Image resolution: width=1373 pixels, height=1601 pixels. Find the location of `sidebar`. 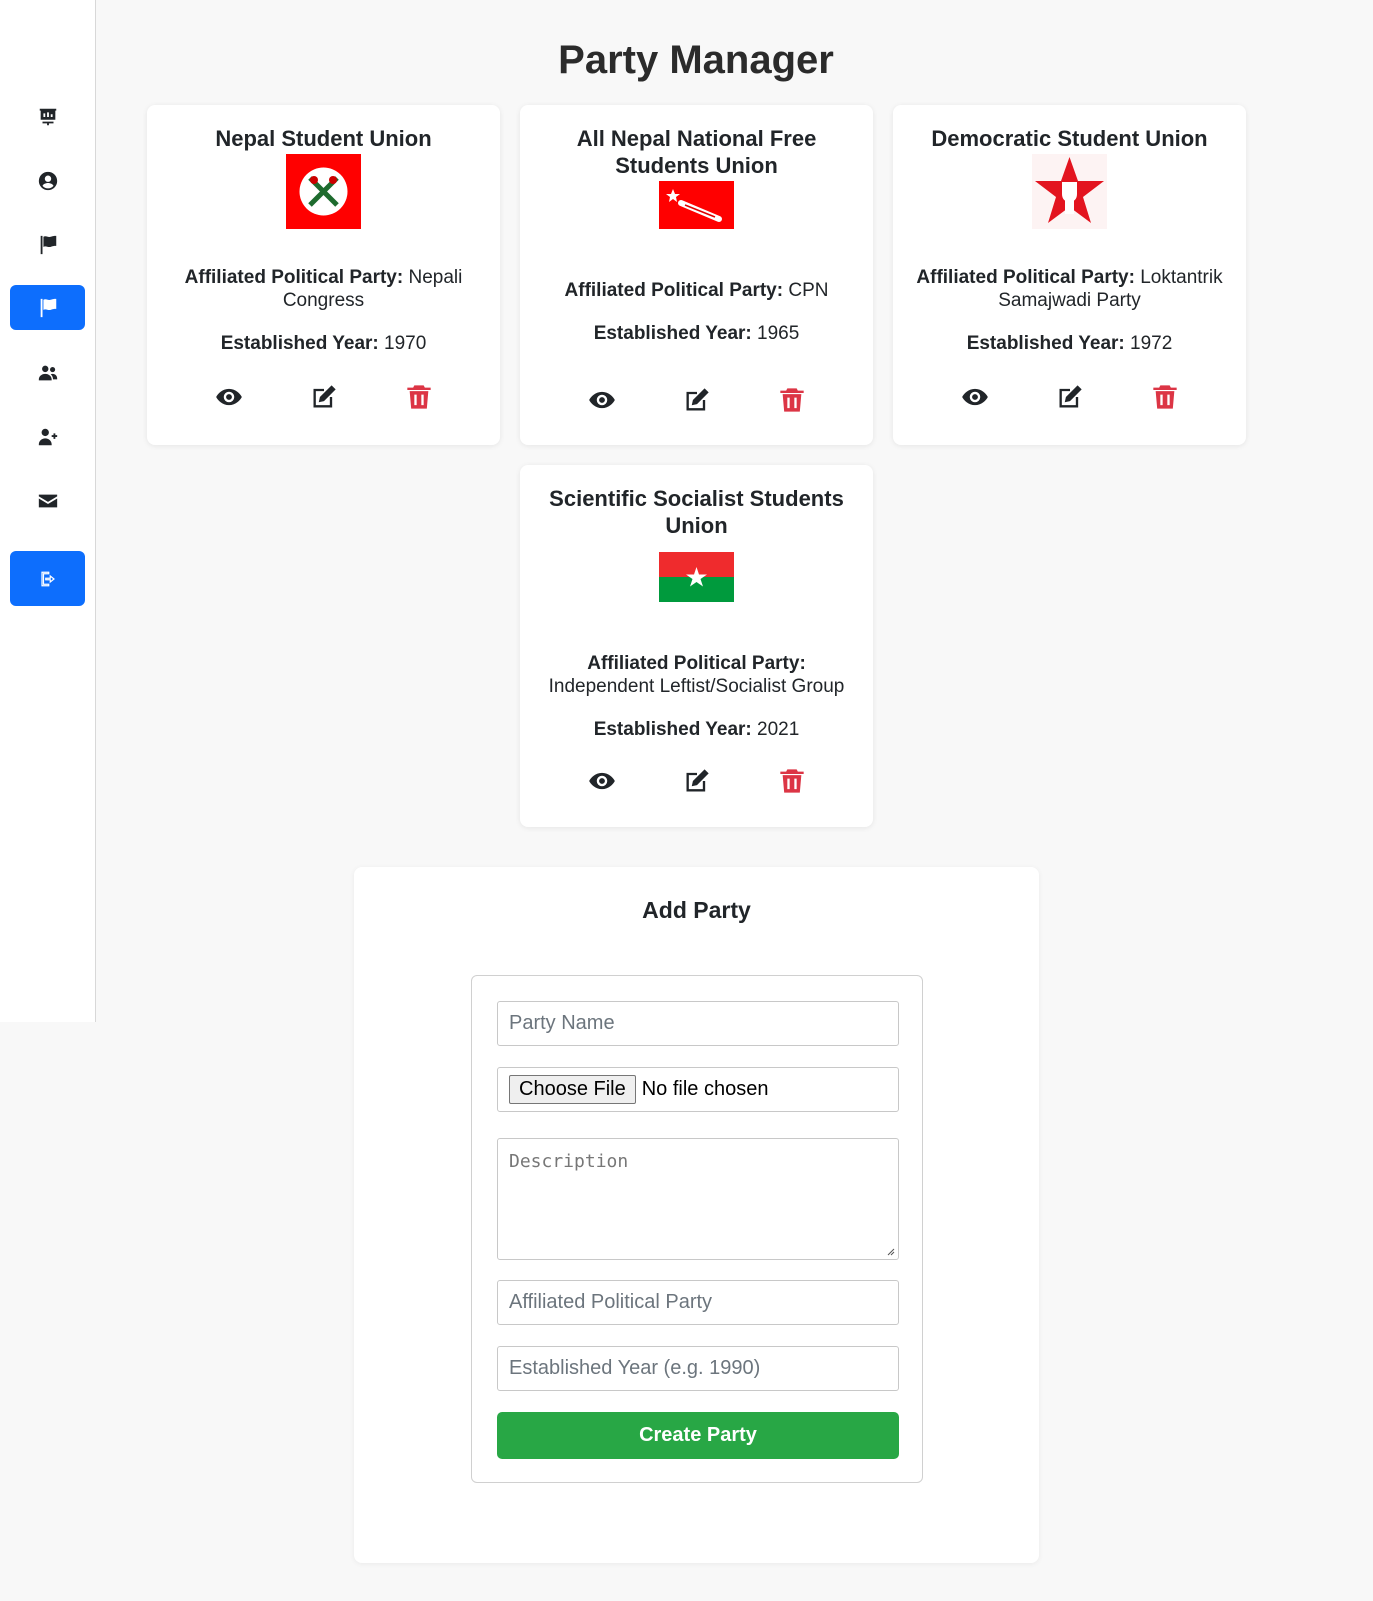

sidebar is located at coordinates (48, 511).